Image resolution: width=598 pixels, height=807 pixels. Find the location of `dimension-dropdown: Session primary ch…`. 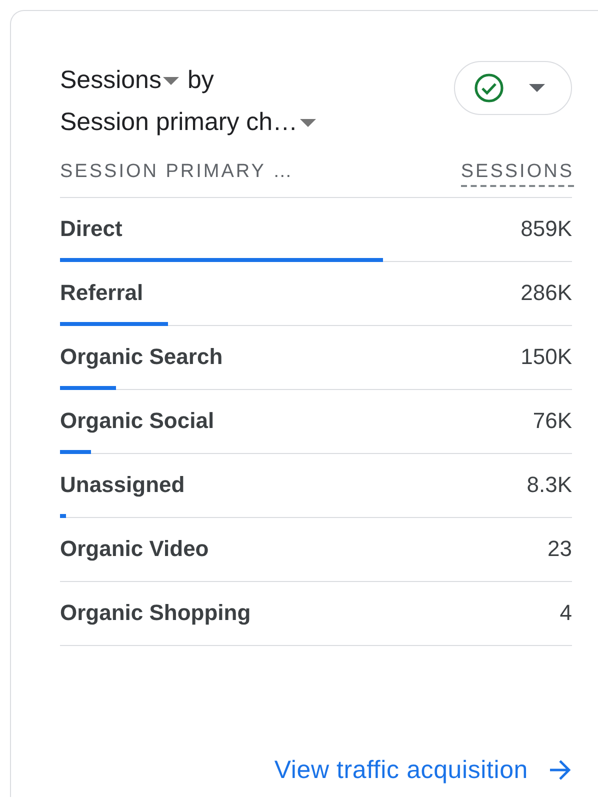

dimension-dropdown: Session primary ch… is located at coordinates (188, 122).